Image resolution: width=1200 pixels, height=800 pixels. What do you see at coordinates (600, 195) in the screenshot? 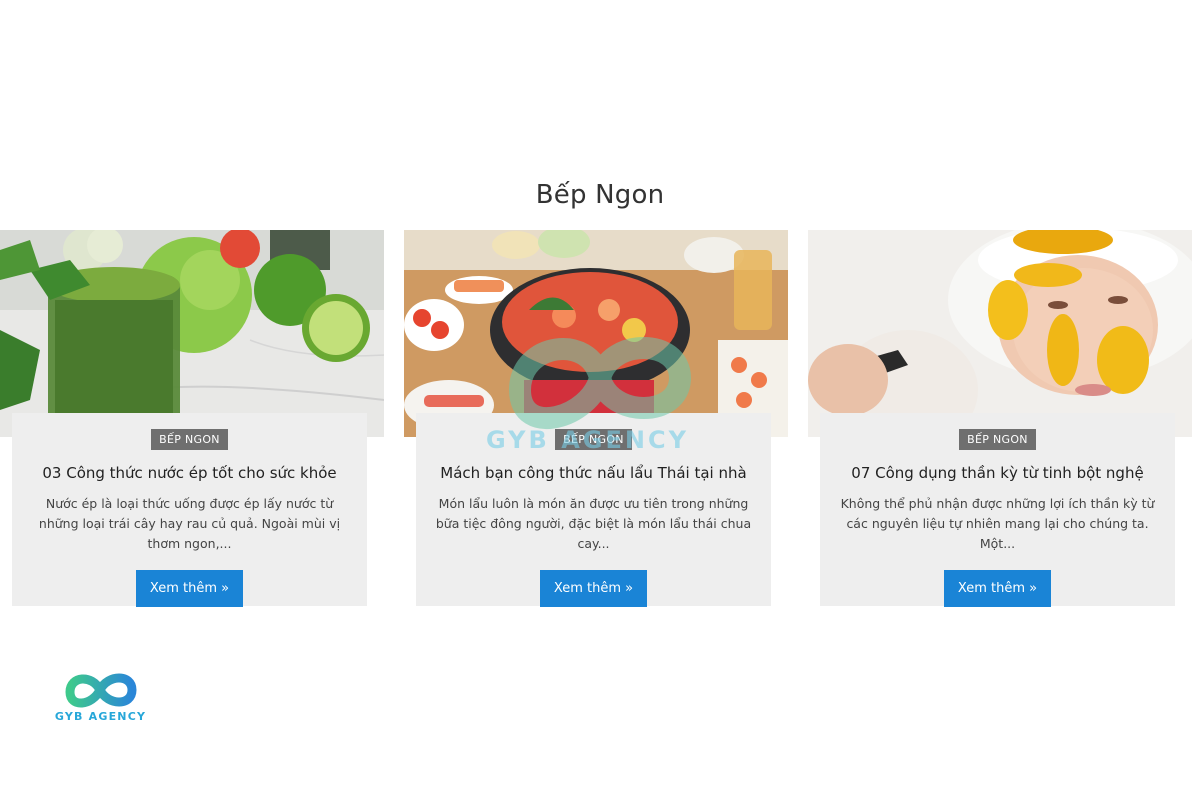
I see `section-title: Bếp Ngon` at bounding box center [600, 195].